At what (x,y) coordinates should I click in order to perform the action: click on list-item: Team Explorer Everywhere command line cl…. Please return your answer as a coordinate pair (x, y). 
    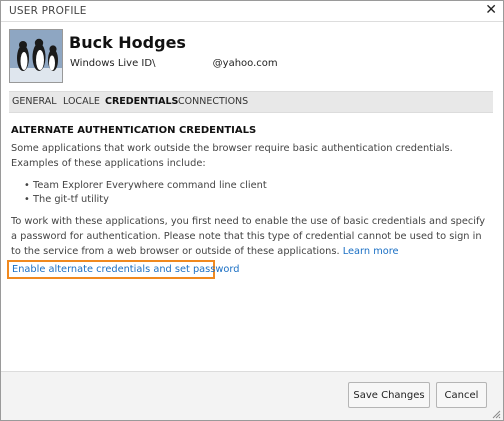
    Looking at the image, I should click on (145, 186).